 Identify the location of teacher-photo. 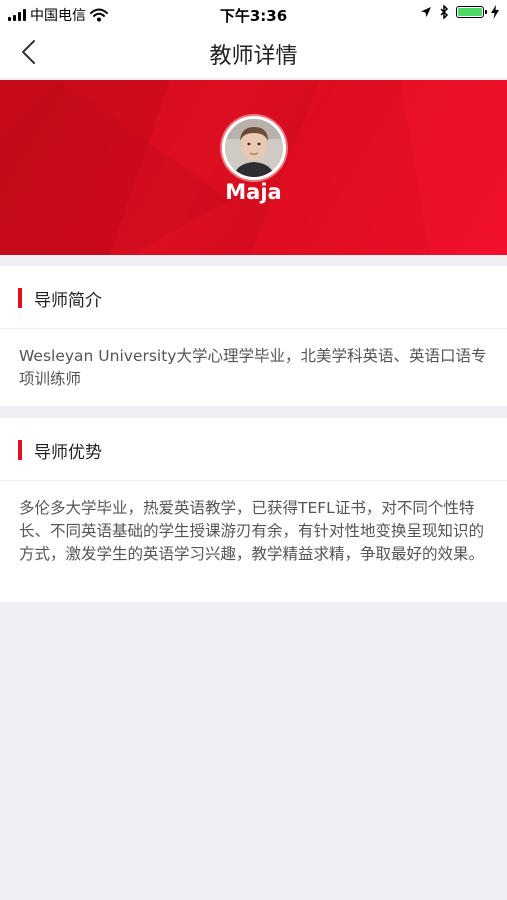
(254, 148).